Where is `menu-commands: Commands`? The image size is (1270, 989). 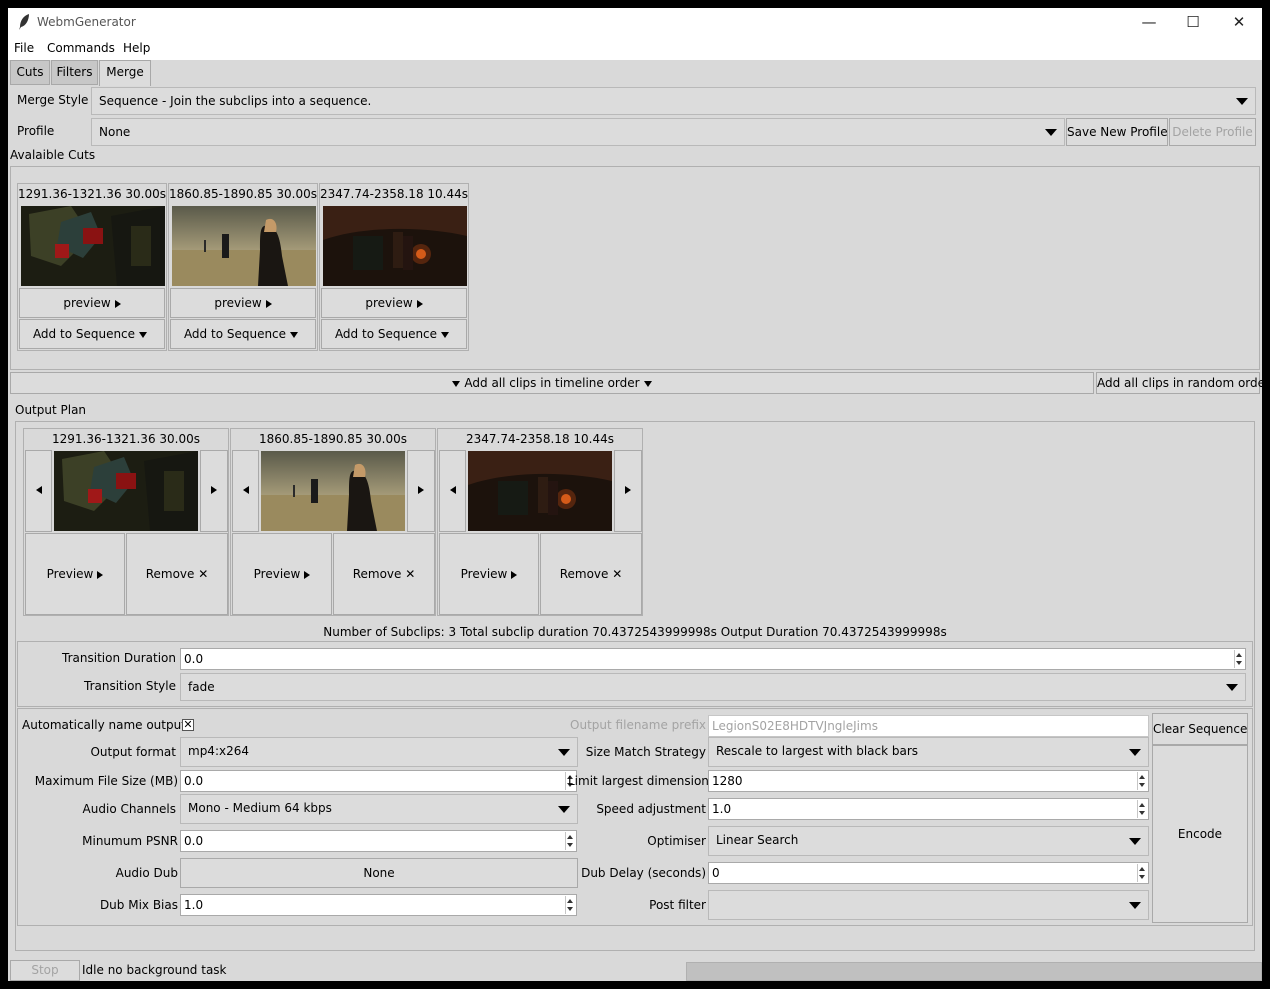
menu-commands: Commands is located at coordinates (81, 48).